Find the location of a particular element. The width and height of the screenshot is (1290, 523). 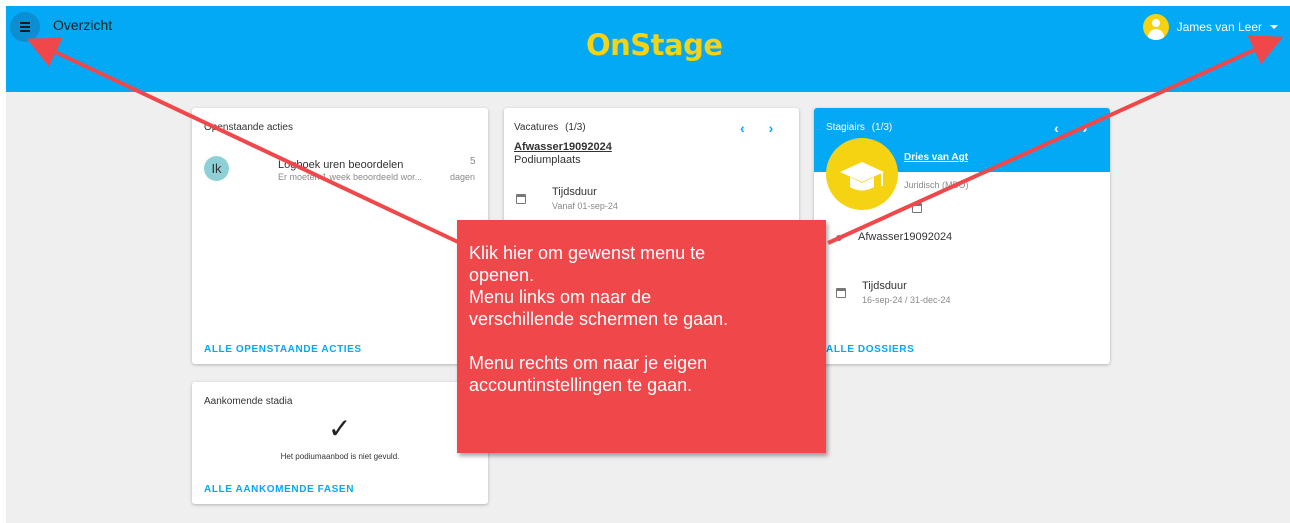

interns-counter: (1/3) is located at coordinates (882, 127).